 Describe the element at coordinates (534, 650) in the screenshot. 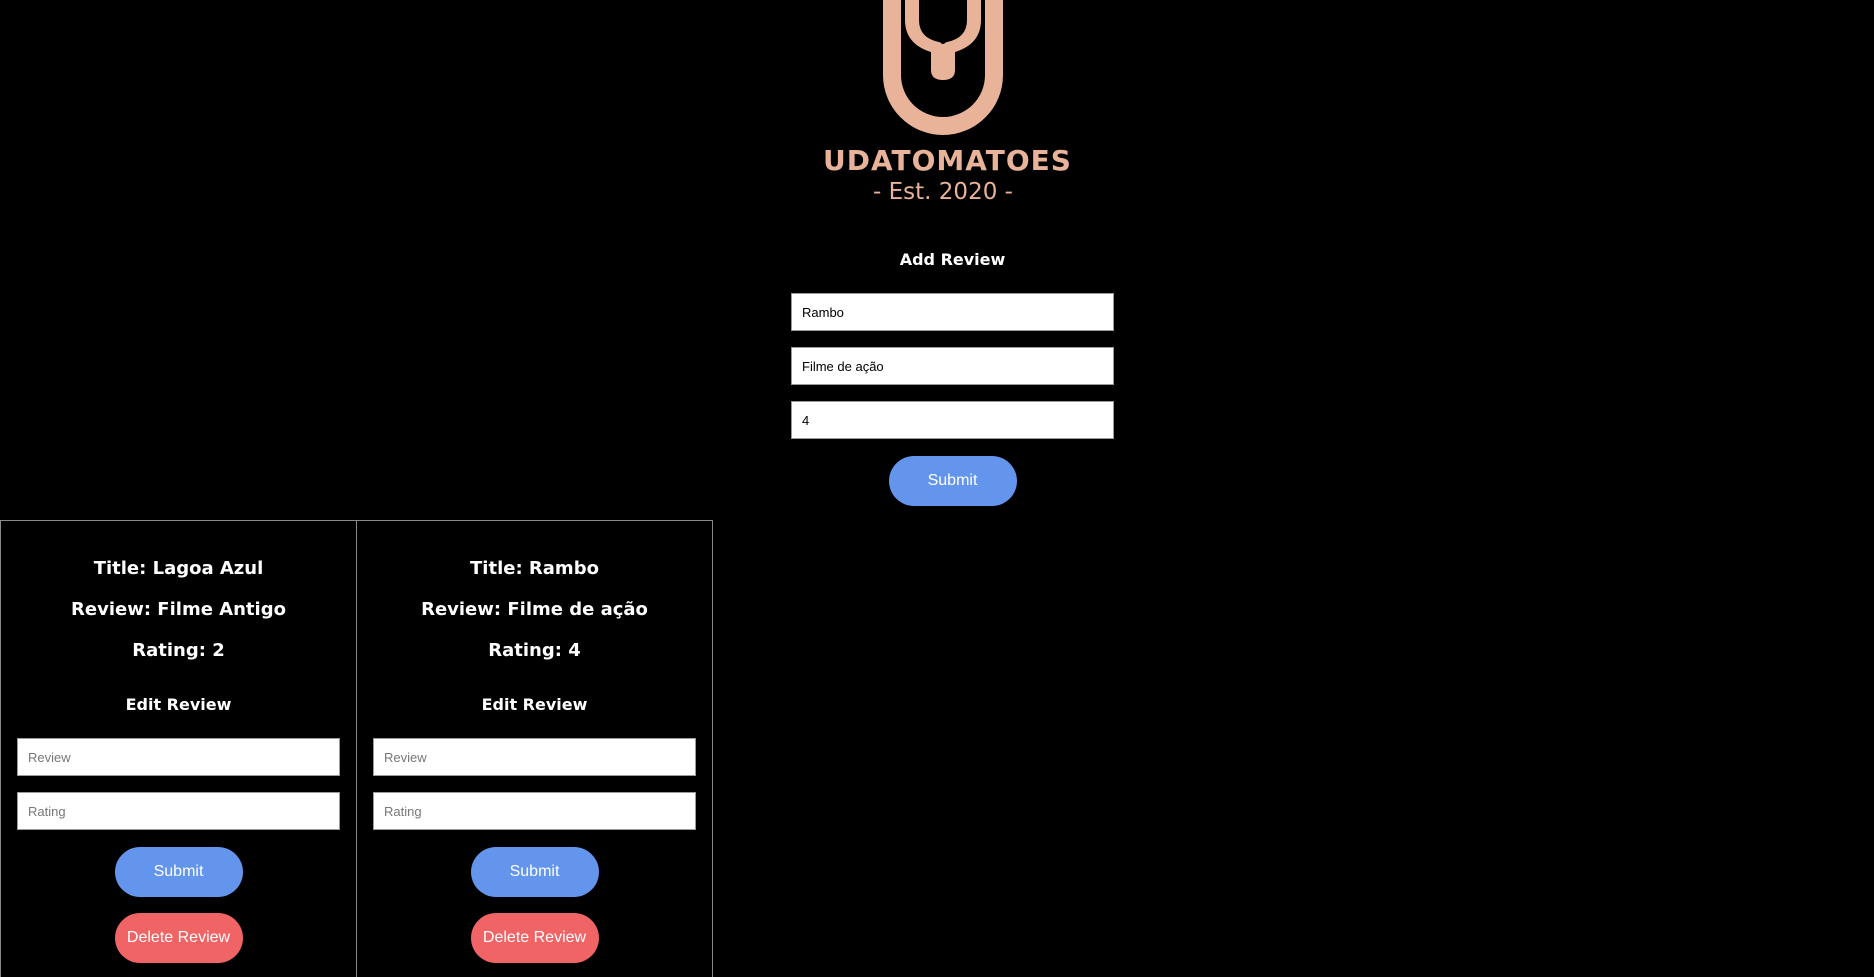

I see `review-rating: Rating: 4` at that location.